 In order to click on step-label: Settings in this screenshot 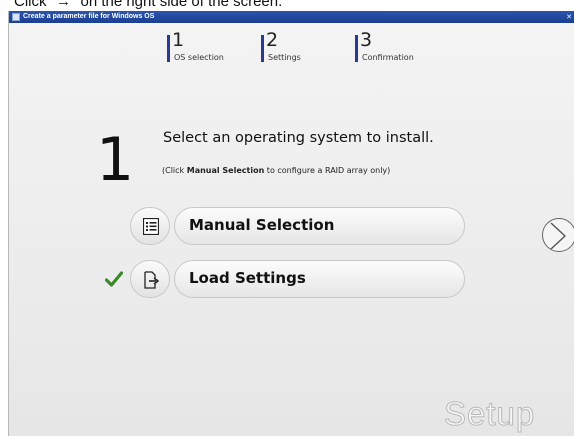, I will do `click(284, 57)`.